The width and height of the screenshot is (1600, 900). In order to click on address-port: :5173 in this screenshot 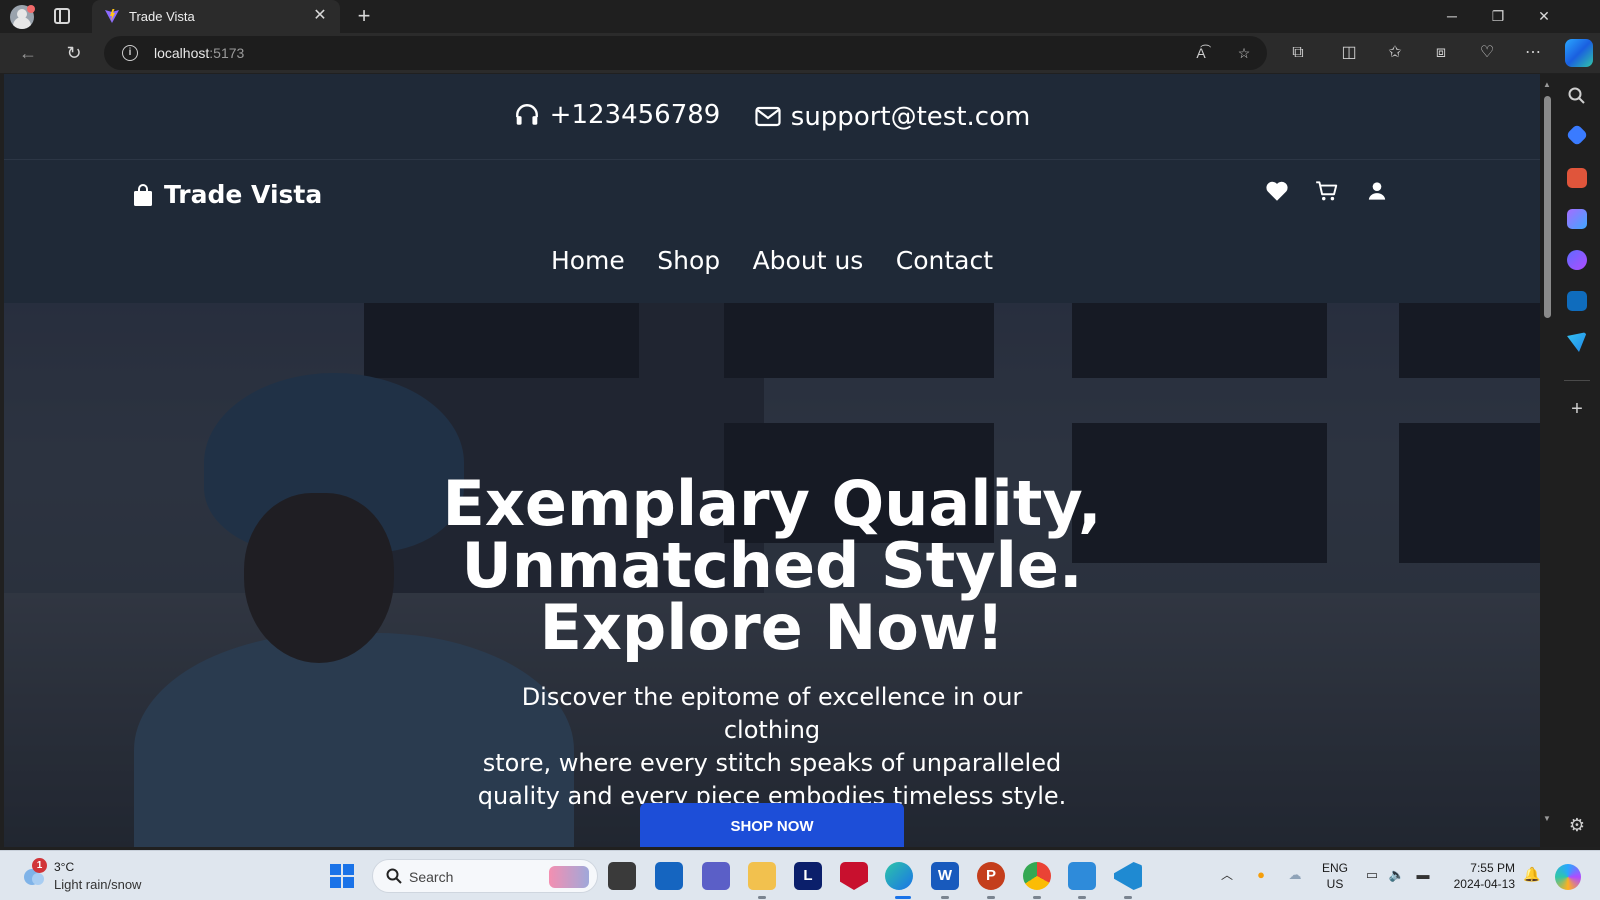, I will do `click(227, 53)`.